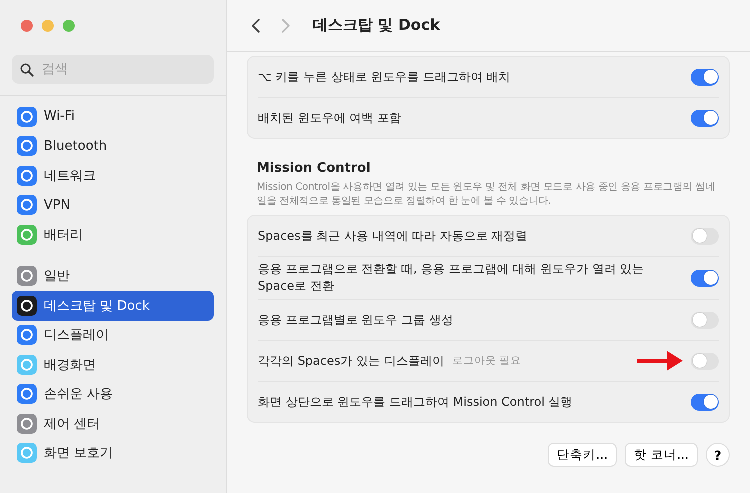 This screenshot has height=493, width=750. Describe the element at coordinates (330, 118) in the screenshot. I see `setting-label: 배치된 윈도우에 여백 포함` at that location.